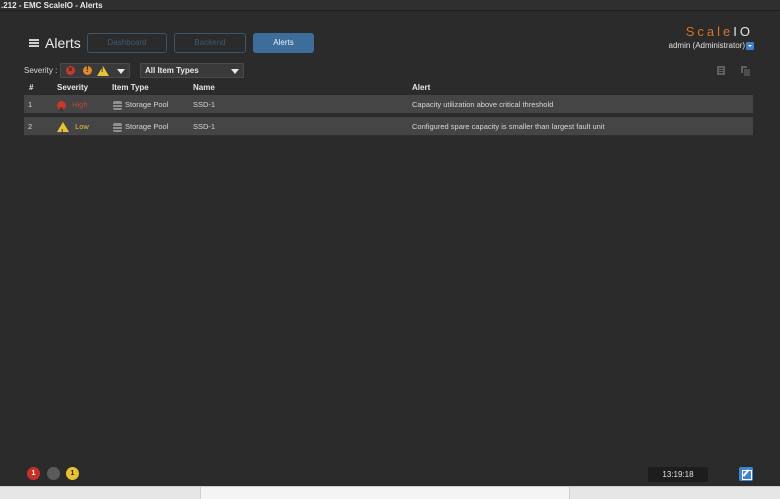 Image resolution: width=780 pixels, height=499 pixels. What do you see at coordinates (41, 70) in the screenshot?
I see `severity-label: Severity :` at bounding box center [41, 70].